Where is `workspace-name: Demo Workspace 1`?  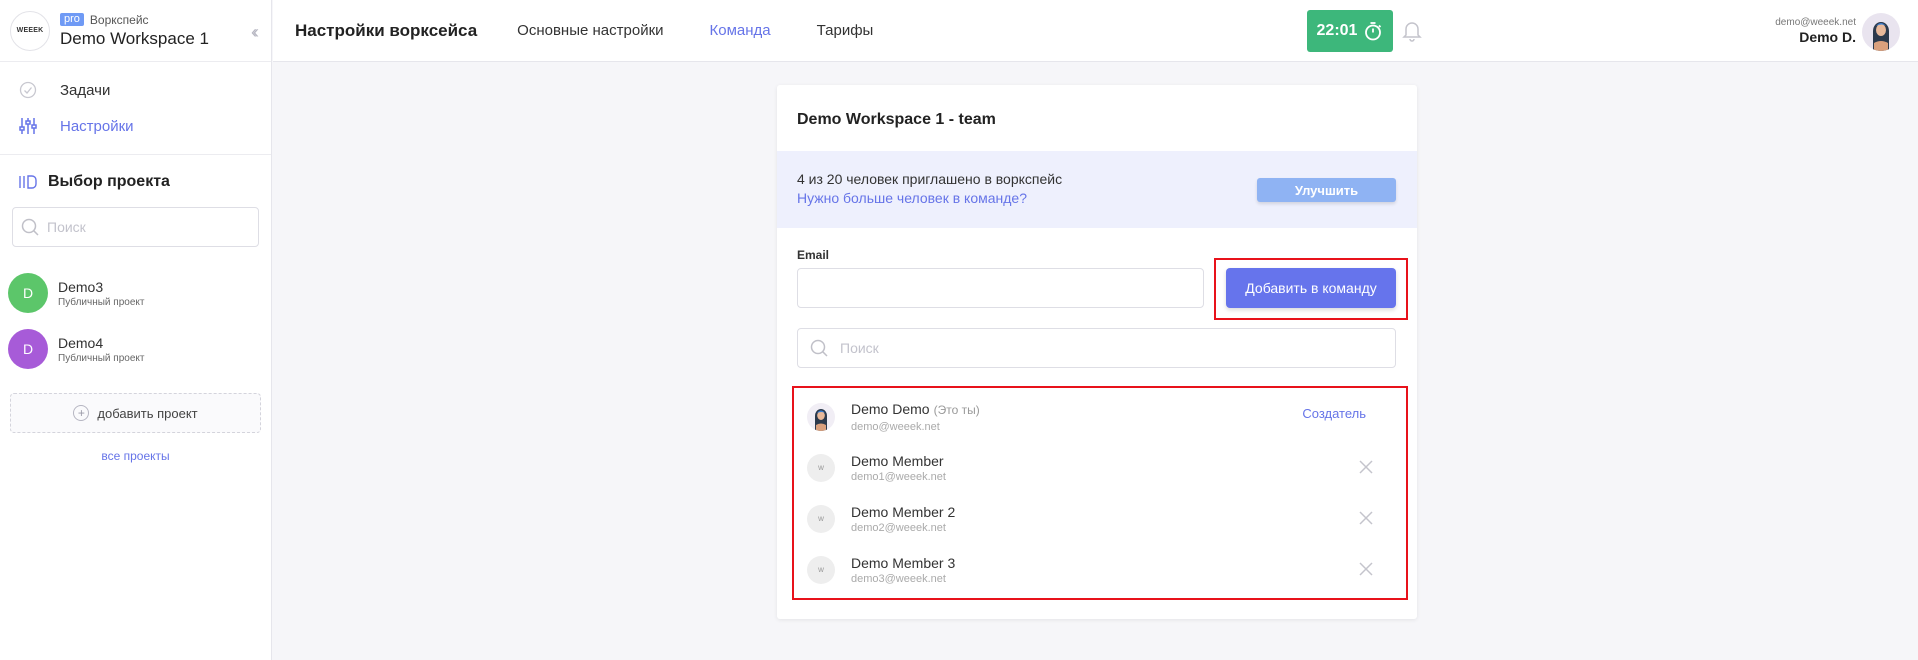 workspace-name: Demo Workspace 1 is located at coordinates (134, 38).